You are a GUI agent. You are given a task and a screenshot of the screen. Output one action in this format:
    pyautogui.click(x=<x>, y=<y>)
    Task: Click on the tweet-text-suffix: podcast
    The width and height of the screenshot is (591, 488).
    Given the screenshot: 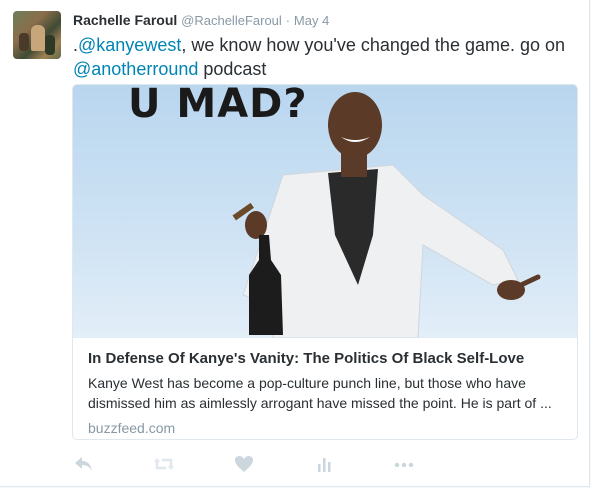 What is the action you would take?
    pyautogui.click(x=232, y=69)
    